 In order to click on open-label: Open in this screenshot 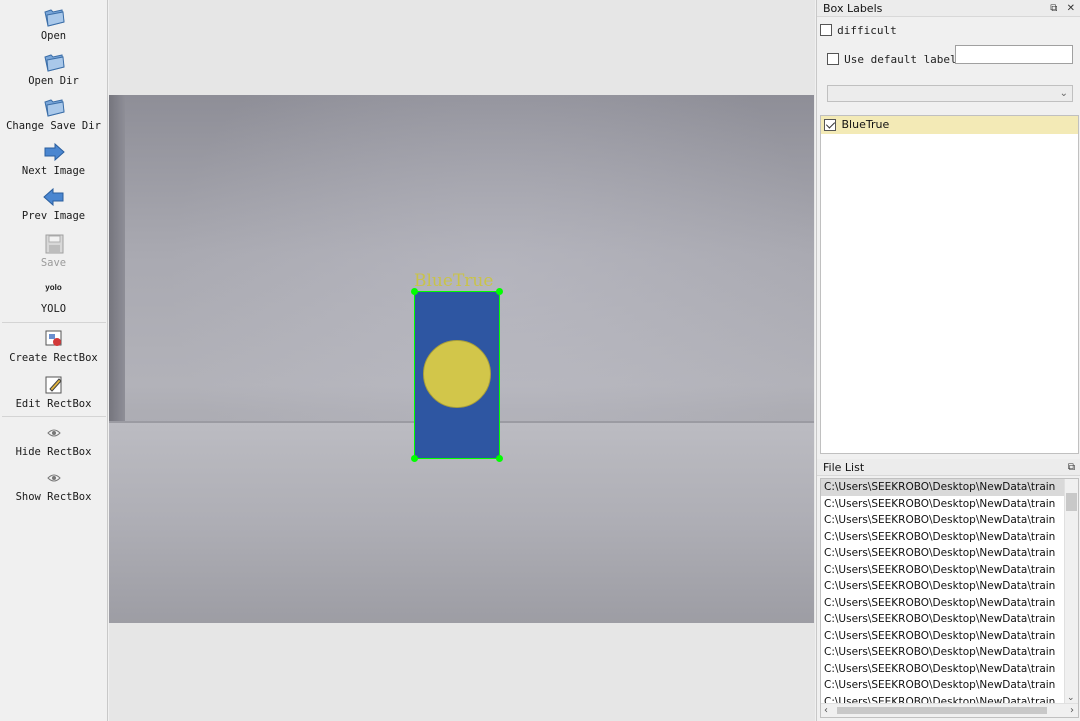, I will do `click(53, 36)`.